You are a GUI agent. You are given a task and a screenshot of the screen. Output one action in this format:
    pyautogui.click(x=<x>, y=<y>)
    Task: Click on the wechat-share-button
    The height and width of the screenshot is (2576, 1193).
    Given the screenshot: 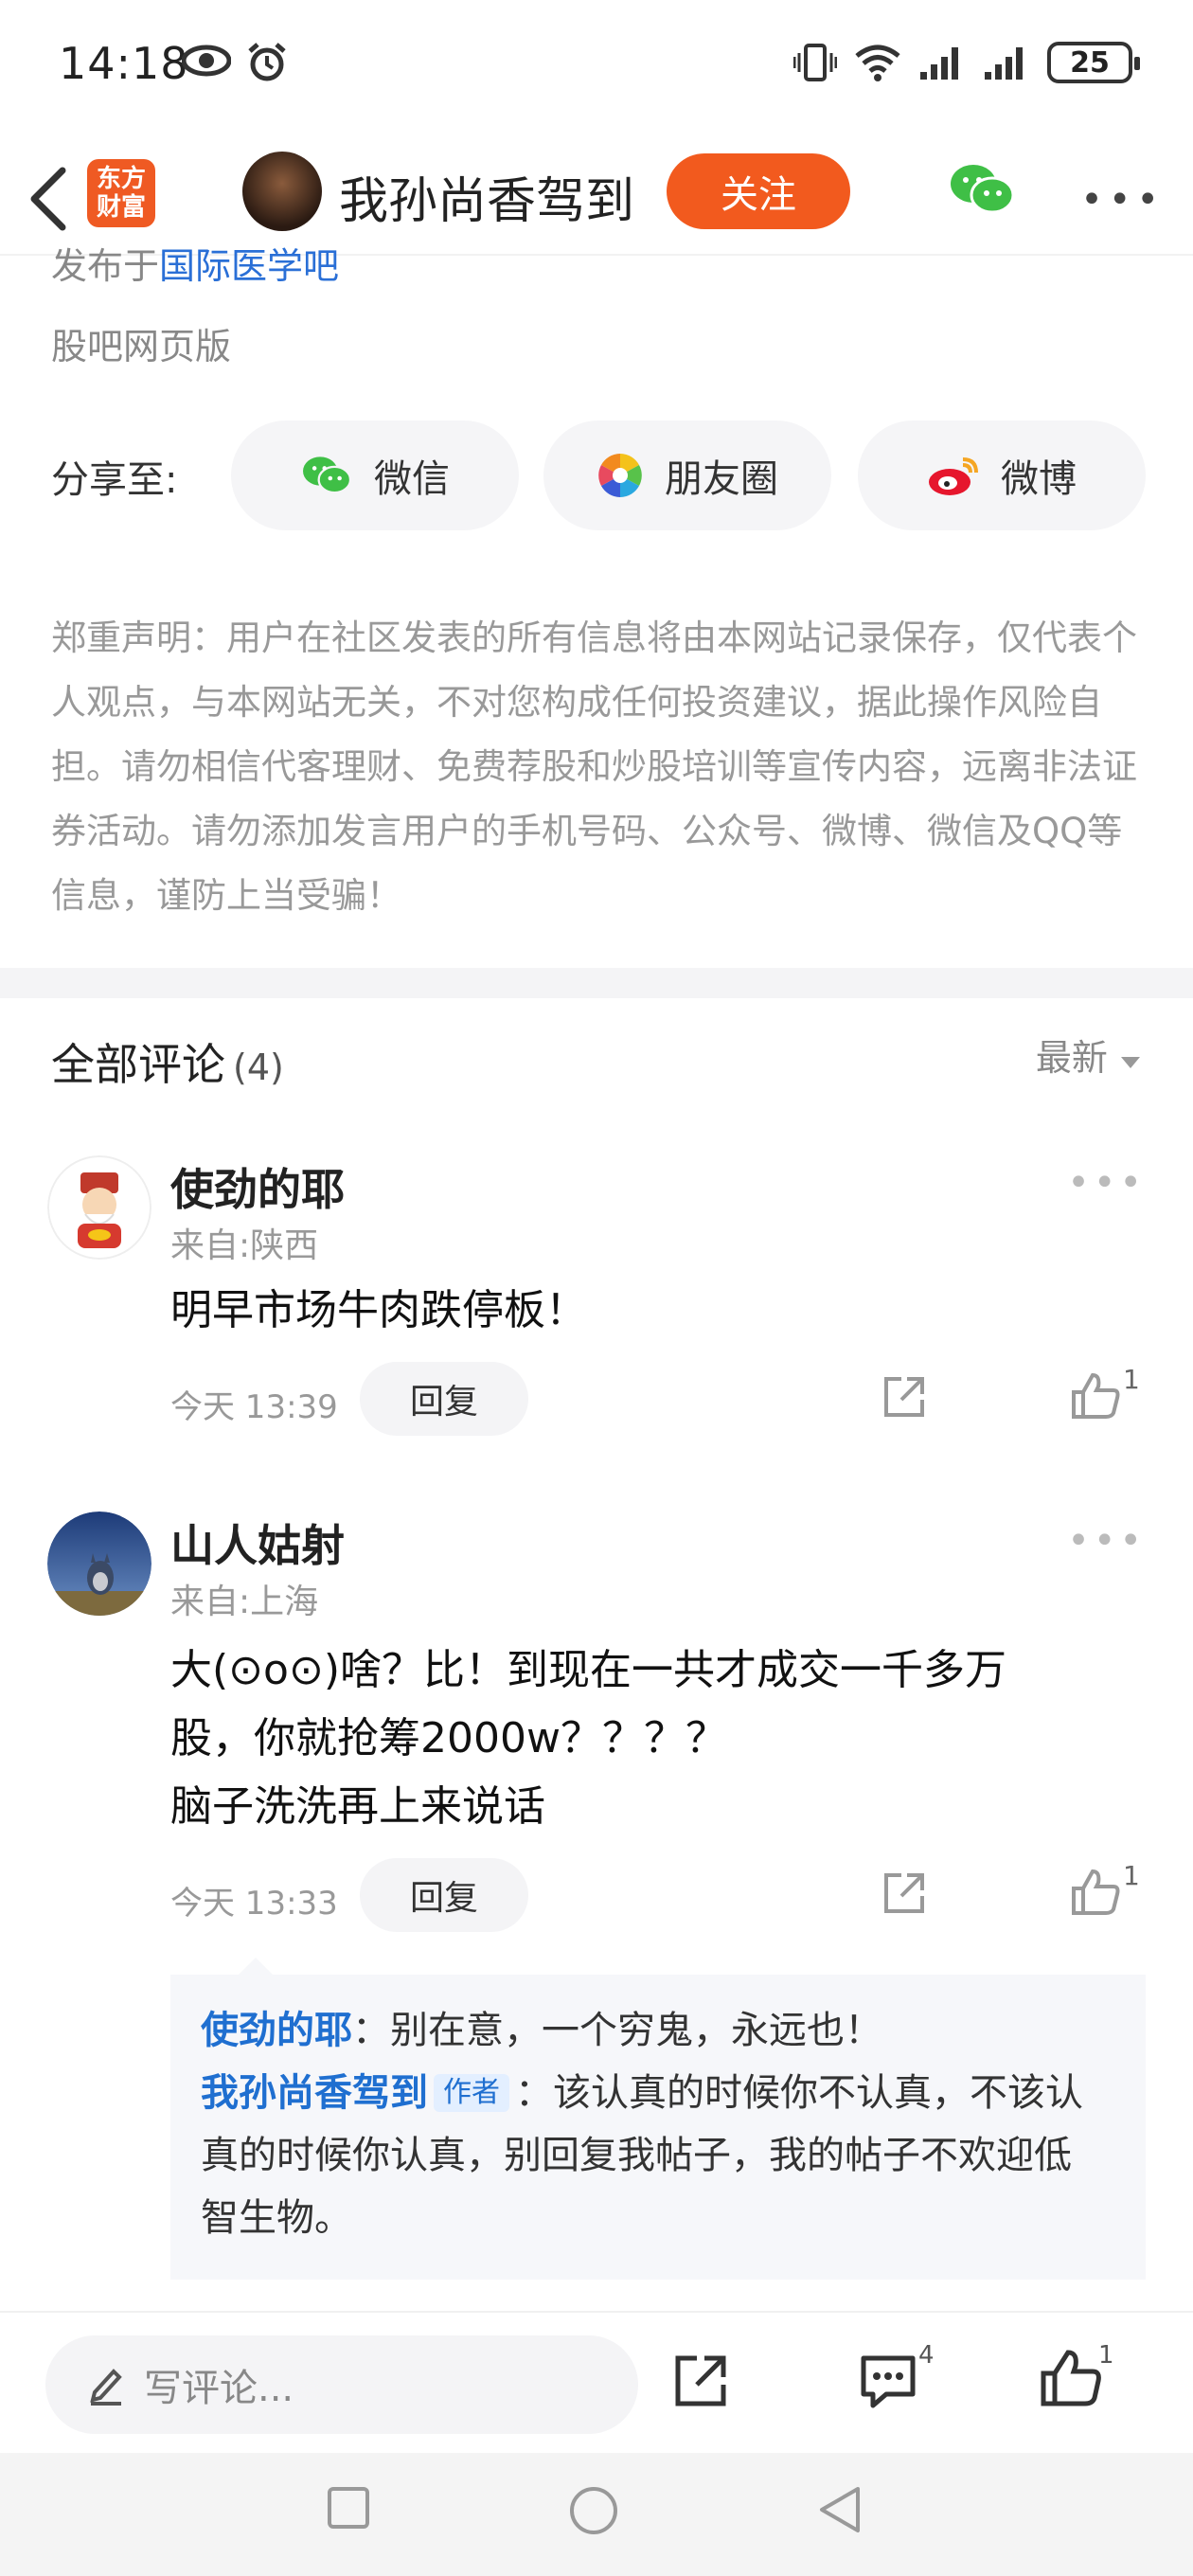 What is the action you would take?
    pyautogui.click(x=982, y=191)
    